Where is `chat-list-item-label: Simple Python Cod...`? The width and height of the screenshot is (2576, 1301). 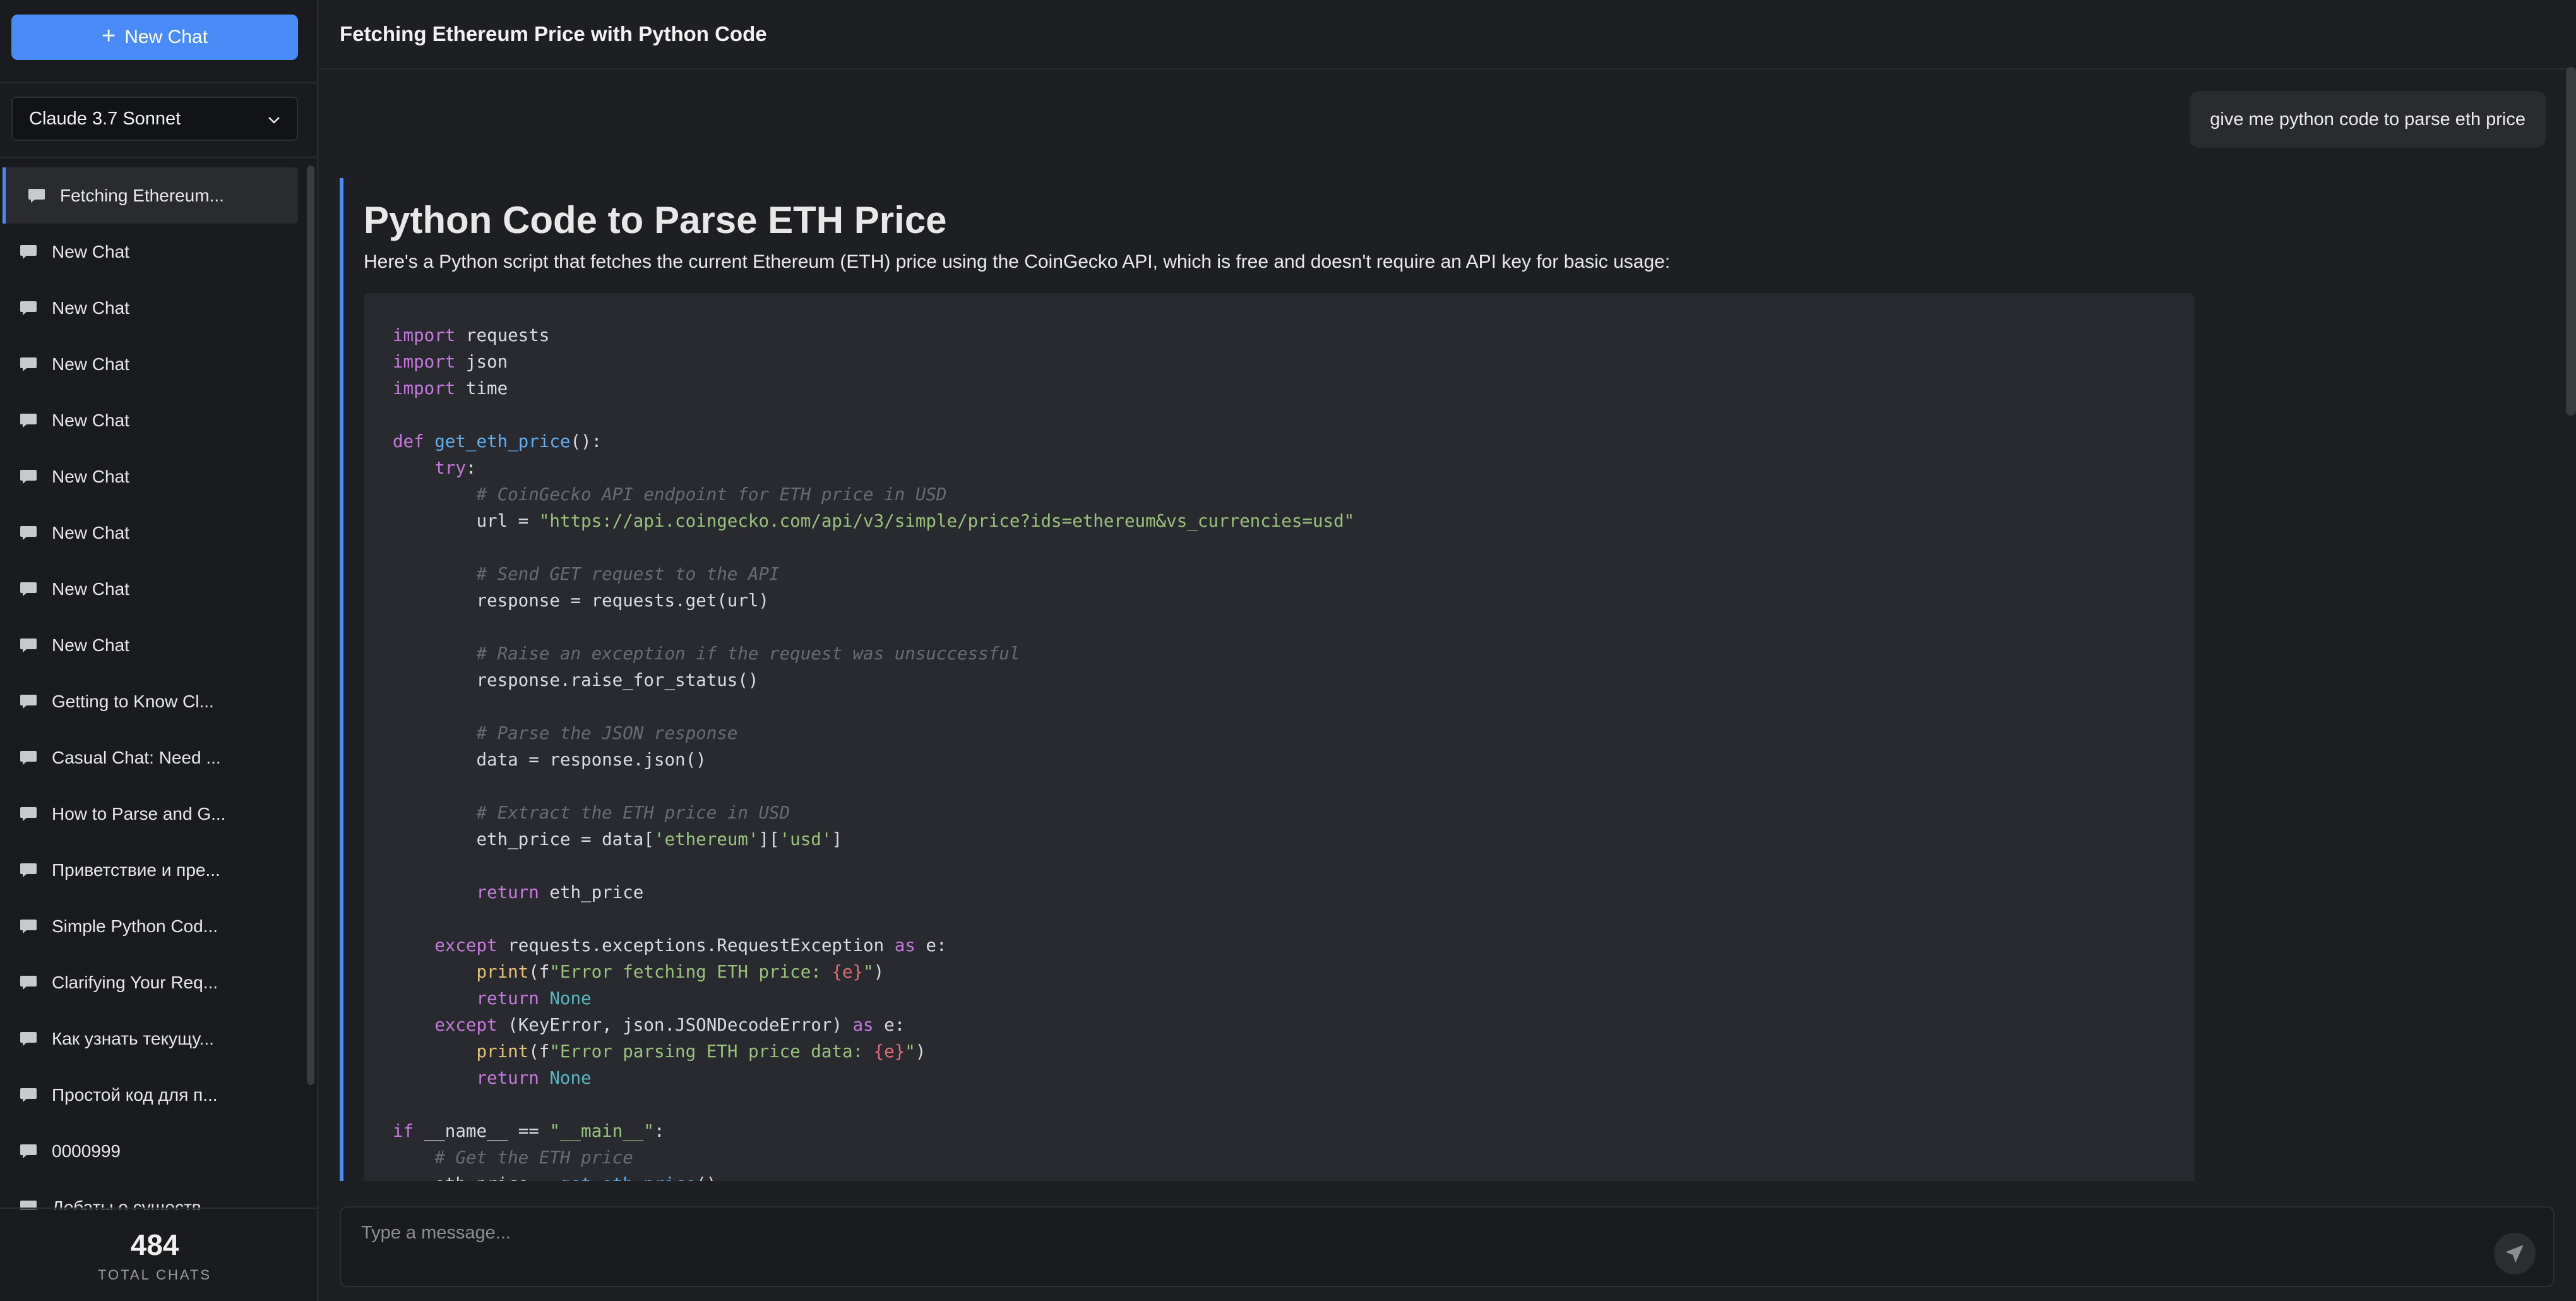 chat-list-item-label: Simple Python Cod... is located at coordinates (135, 926).